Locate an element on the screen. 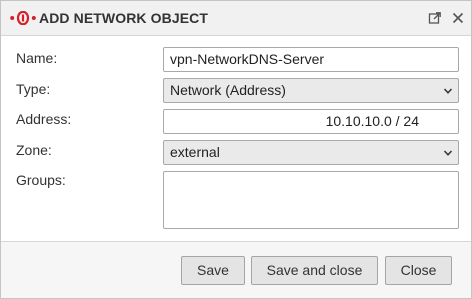 This screenshot has height=299, width=472. zone-select-value: external is located at coordinates (195, 152).